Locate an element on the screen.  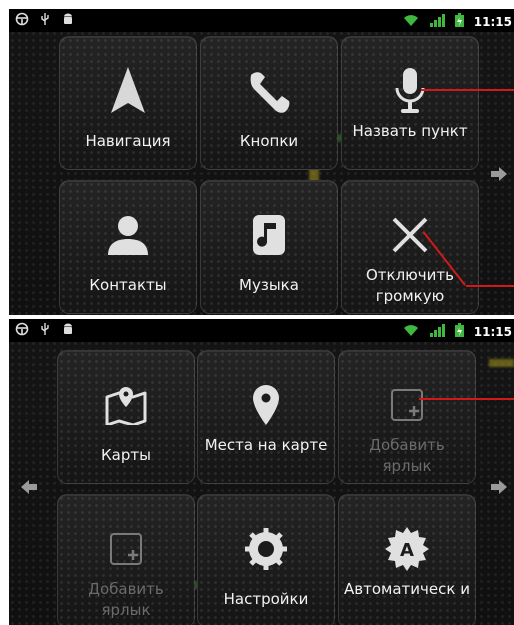
contact-person-icon is located at coordinates (128, 235).